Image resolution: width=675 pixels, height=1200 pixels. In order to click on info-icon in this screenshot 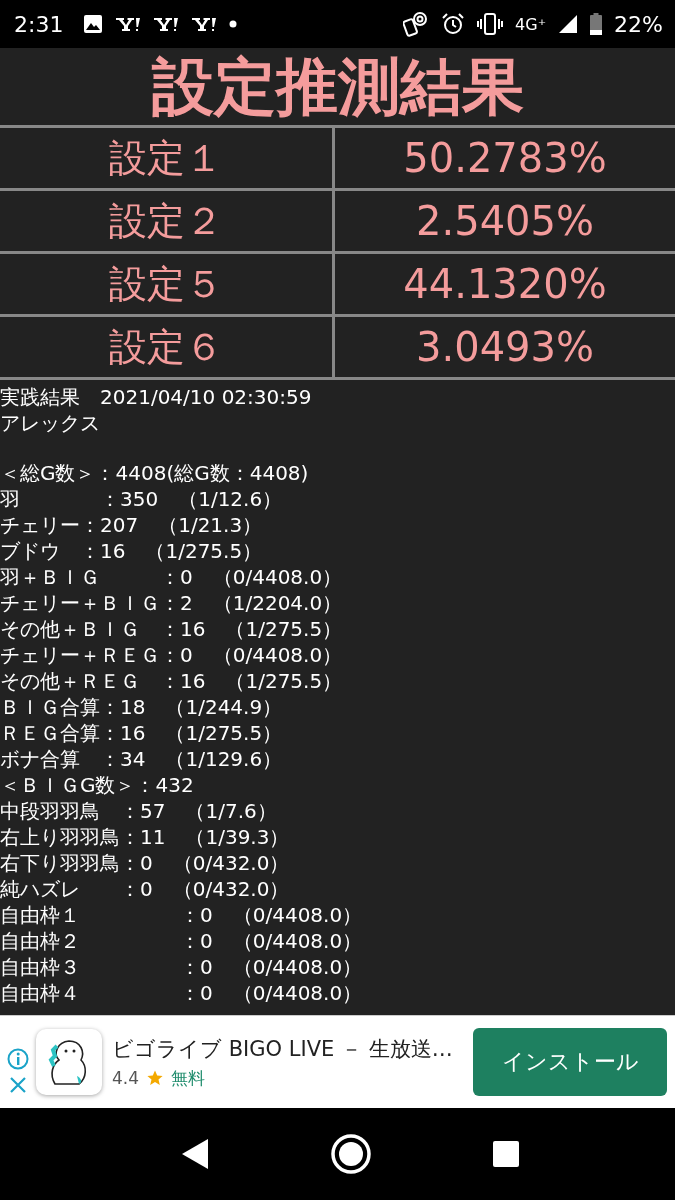, I will do `click(18, 1059)`.